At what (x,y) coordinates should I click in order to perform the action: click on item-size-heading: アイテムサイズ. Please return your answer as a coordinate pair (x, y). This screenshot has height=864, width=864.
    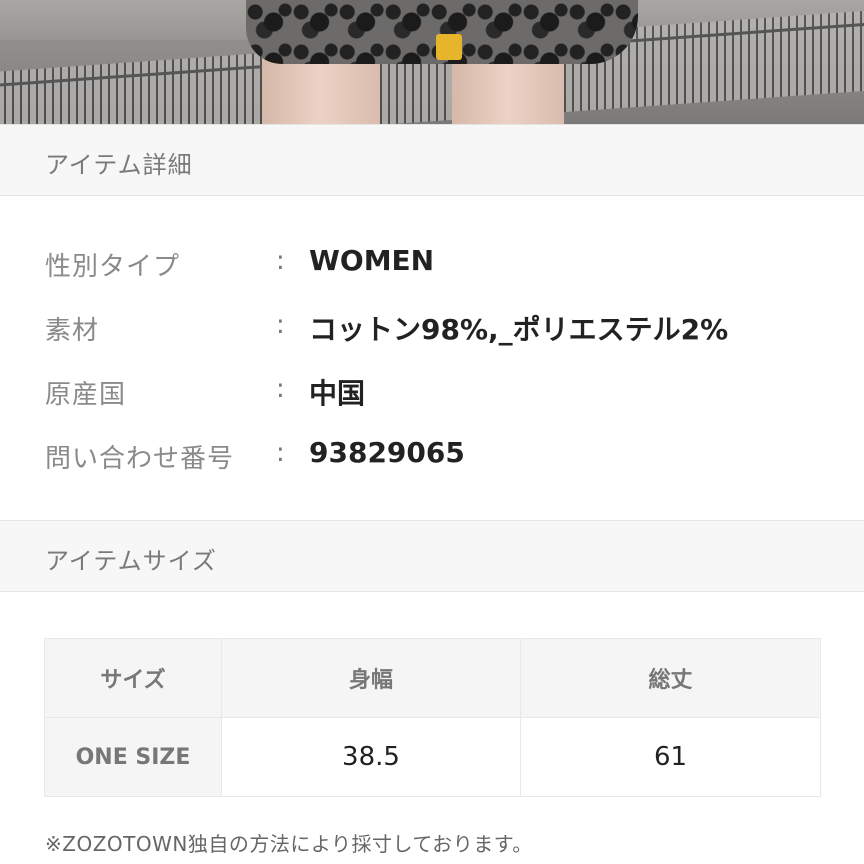
    Looking at the image, I should click on (131, 561).